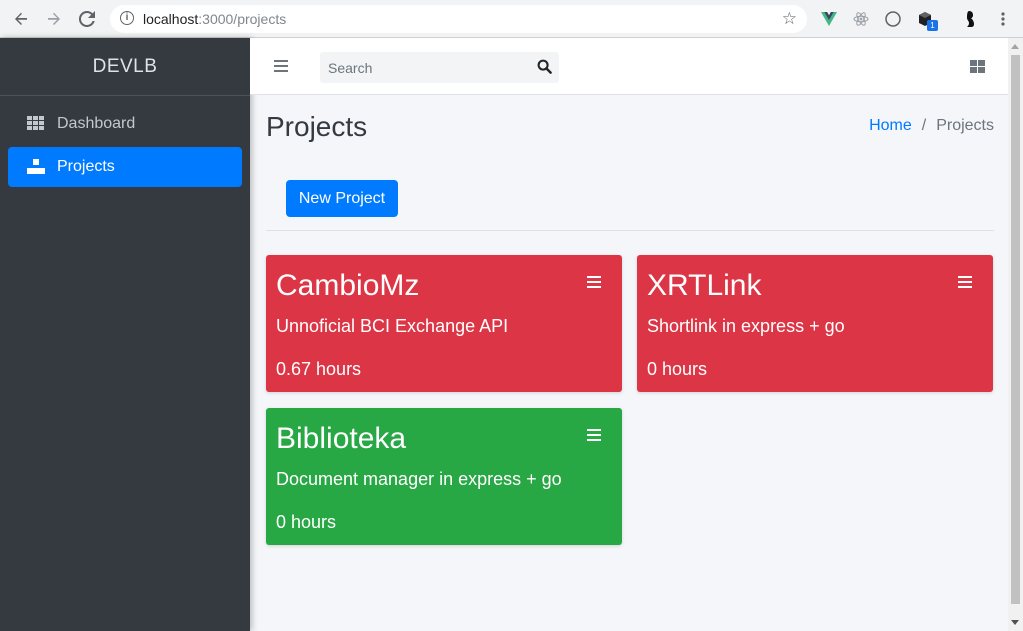  What do you see at coordinates (125, 167) in the screenshot?
I see `sidebar-item-projects: Projects` at bounding box center [125, 167].